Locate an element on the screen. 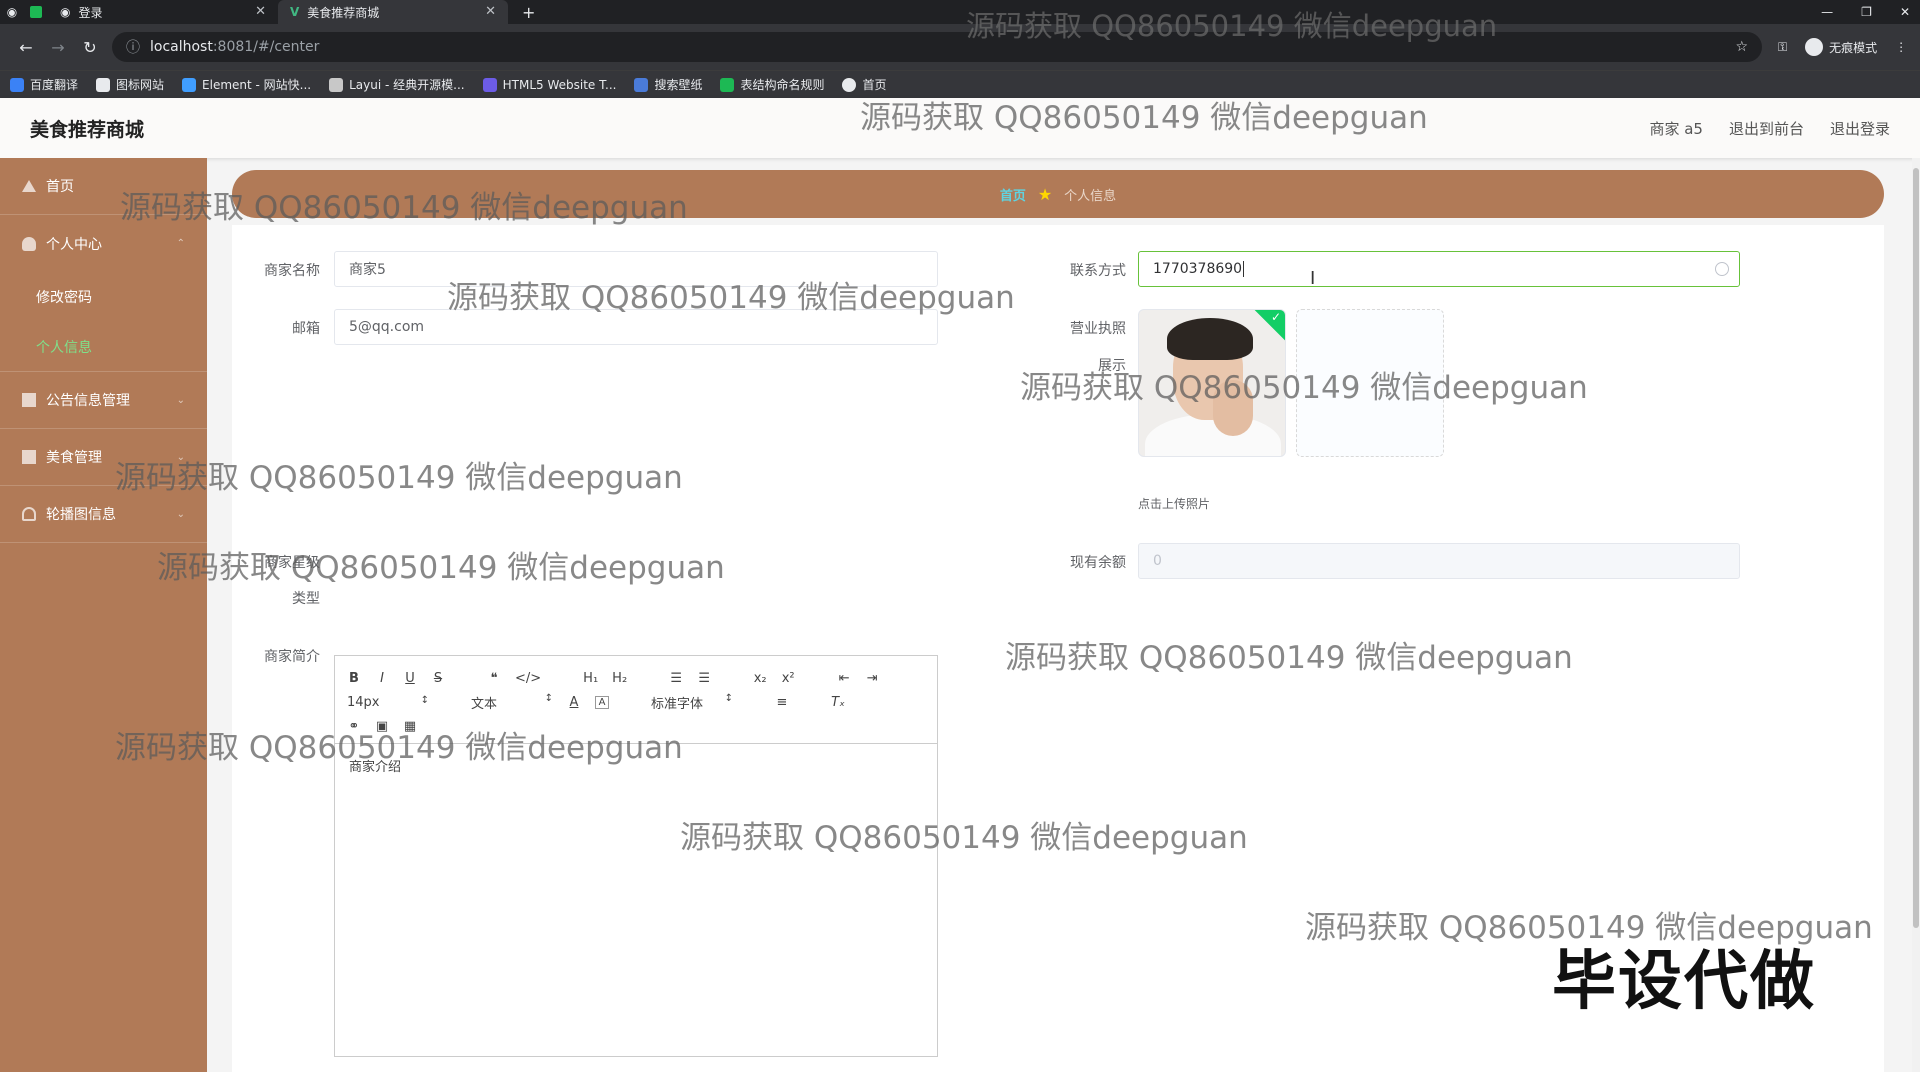 This screenshot has width=1920, height=1072. forward-icon: → is located at coordinates (58, 47).